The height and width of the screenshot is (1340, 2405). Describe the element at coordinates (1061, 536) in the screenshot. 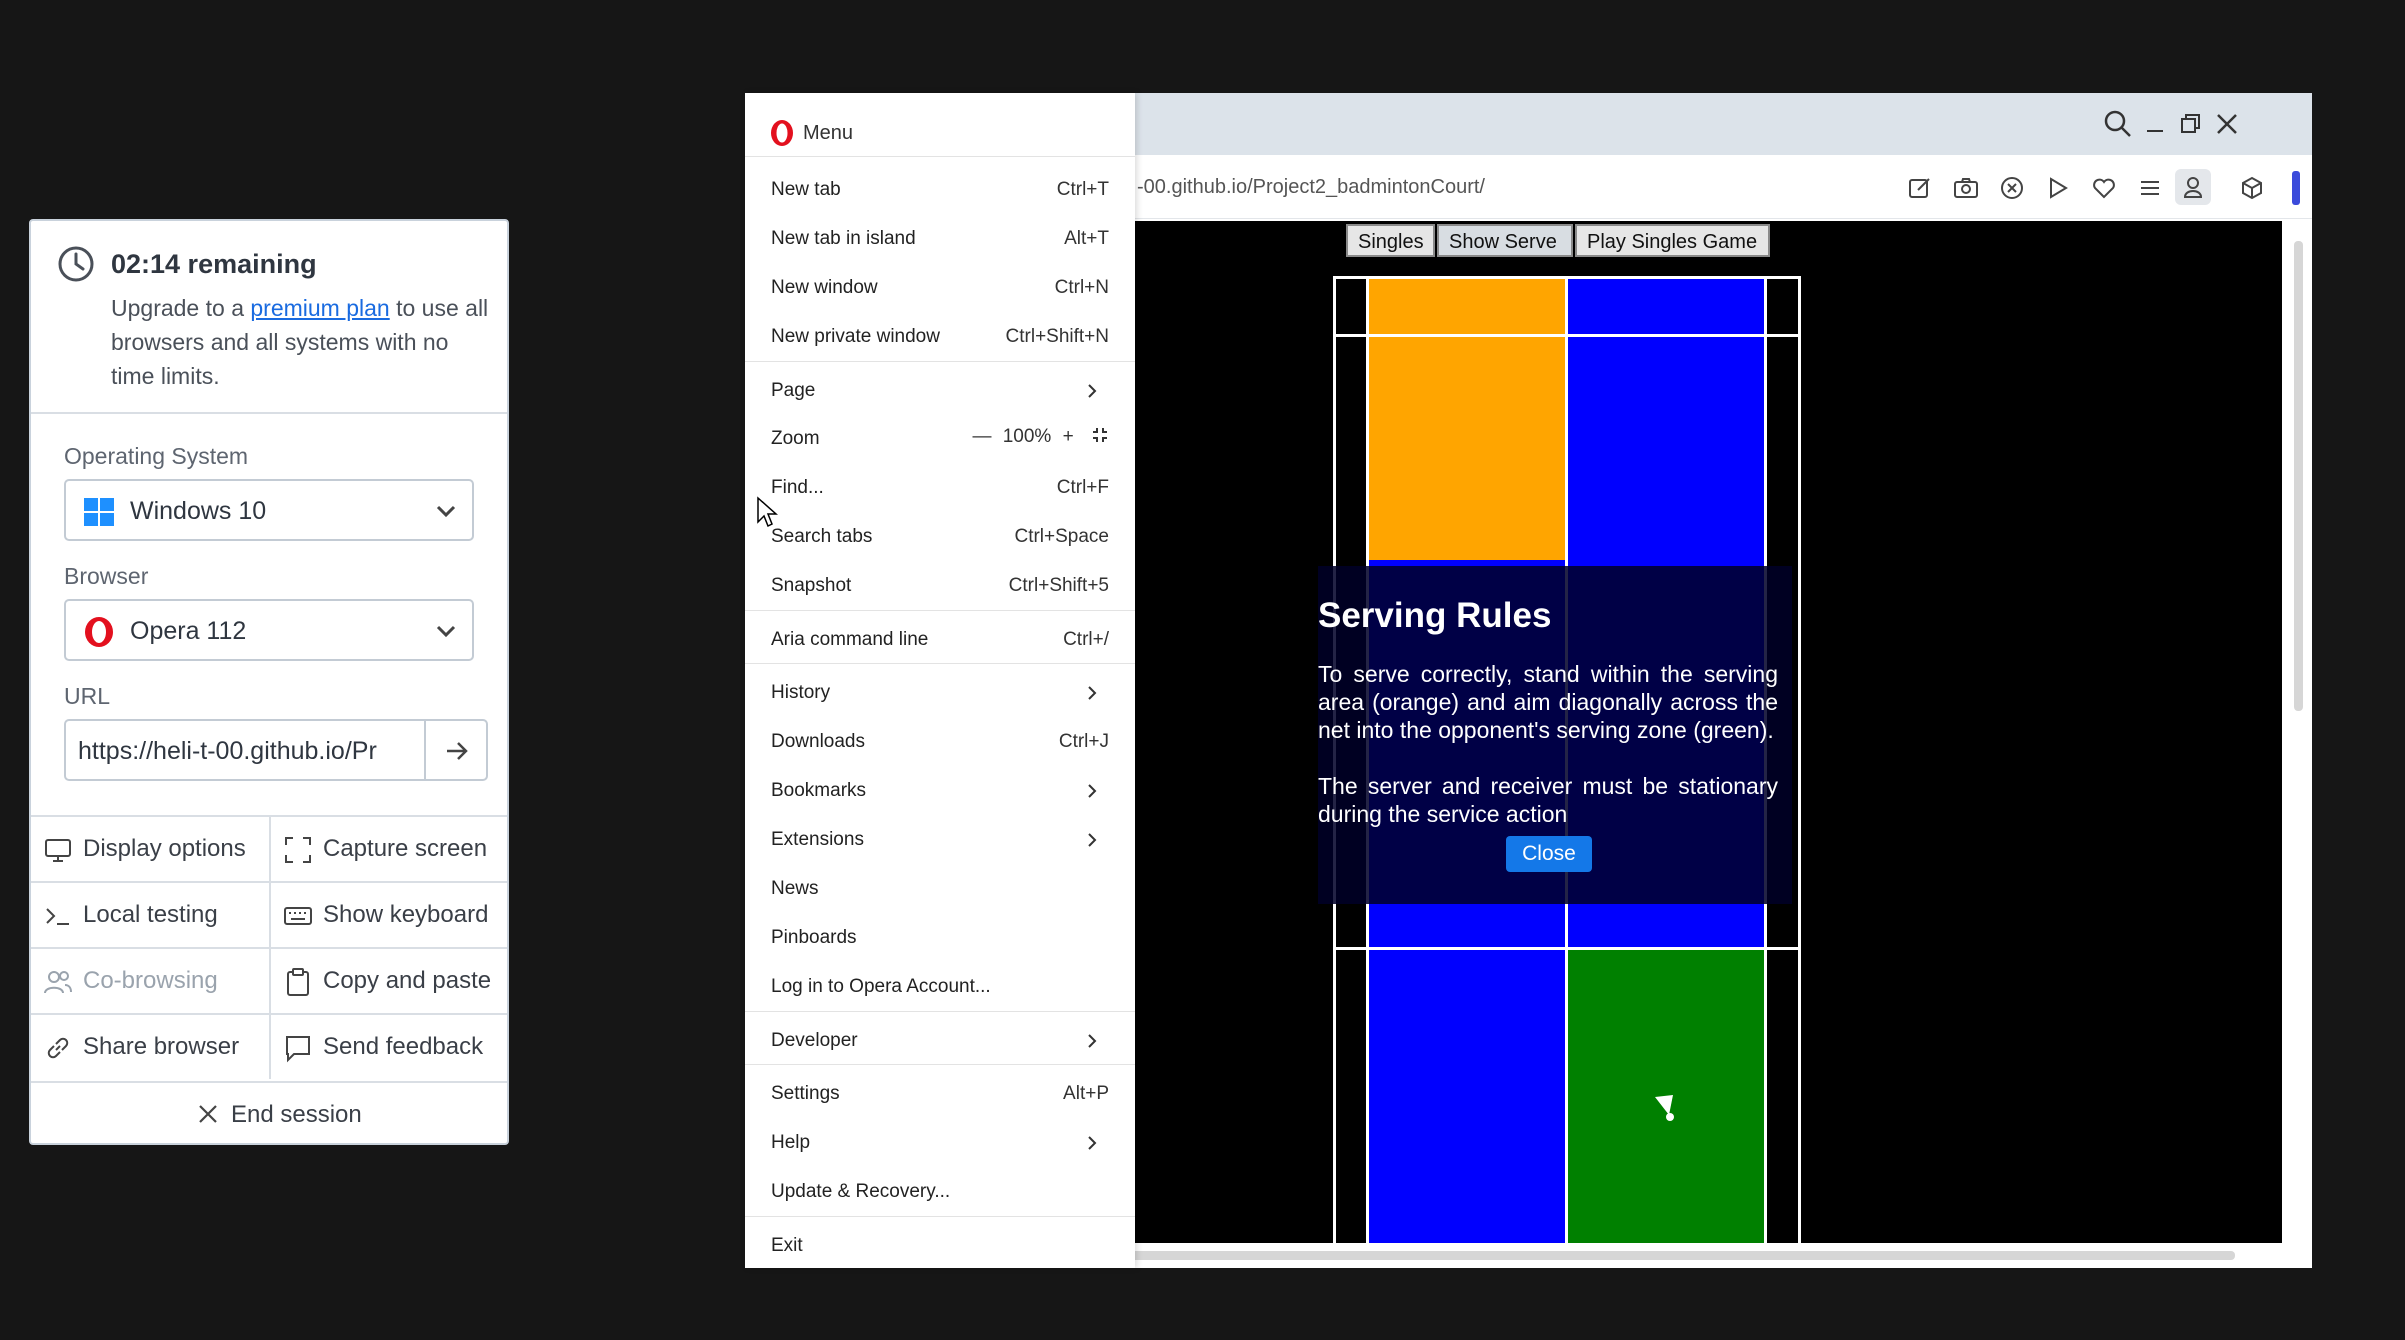

I see `menu-item-shortcut: Ctrl+Space` at that location.